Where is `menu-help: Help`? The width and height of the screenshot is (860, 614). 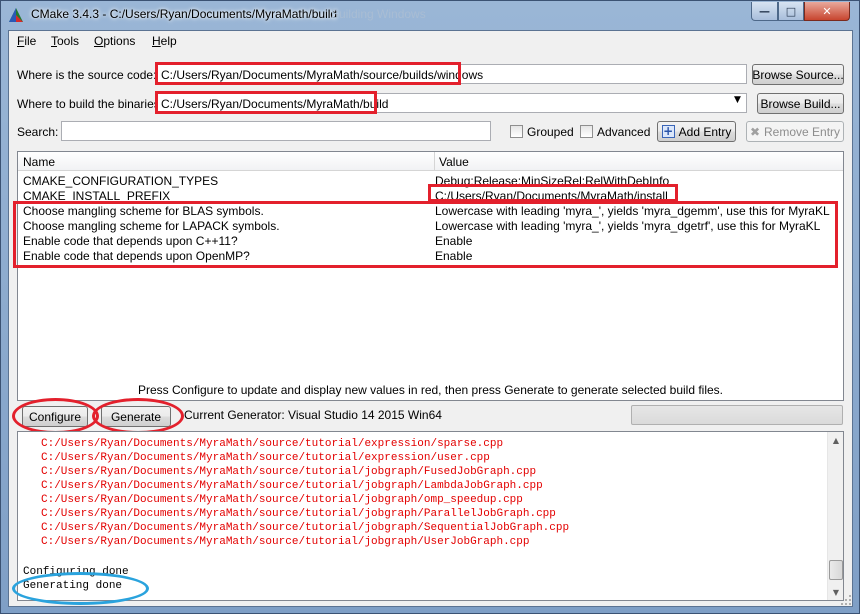
menu-help: Help is located at coordinates (164, 41).